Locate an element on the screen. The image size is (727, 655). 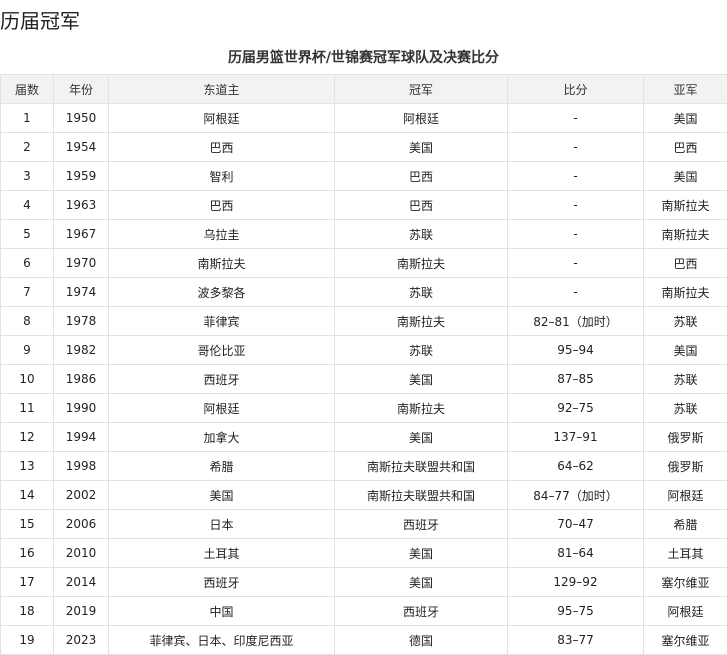
runner-up-cell: 塞尔维亚 is located at coordinates (685, 582).